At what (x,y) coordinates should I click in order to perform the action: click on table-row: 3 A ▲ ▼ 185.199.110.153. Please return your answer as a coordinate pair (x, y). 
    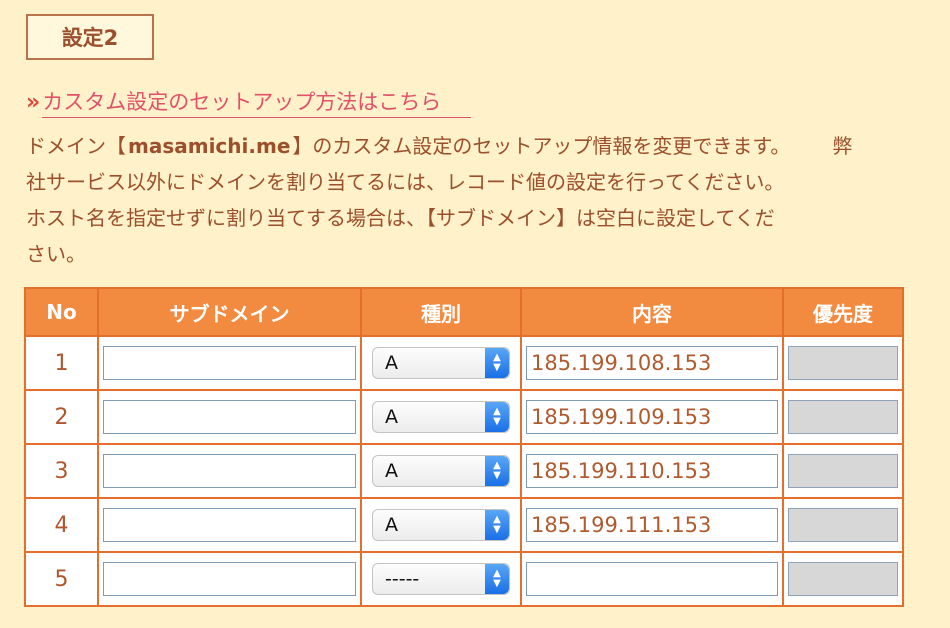
    Looking at the image, I should click on (464, 471).